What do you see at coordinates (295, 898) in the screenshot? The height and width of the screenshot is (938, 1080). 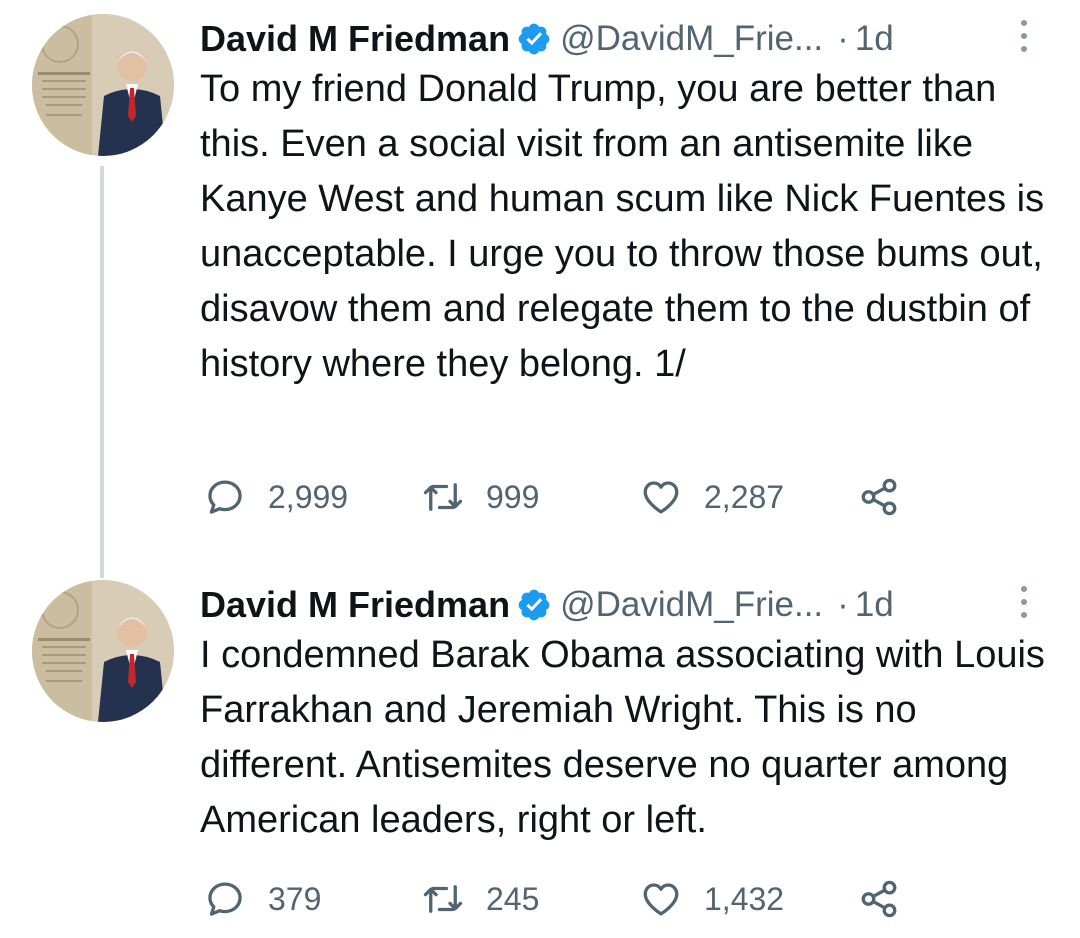 I see `reply-count: 379` at bounding box center [295, 898].